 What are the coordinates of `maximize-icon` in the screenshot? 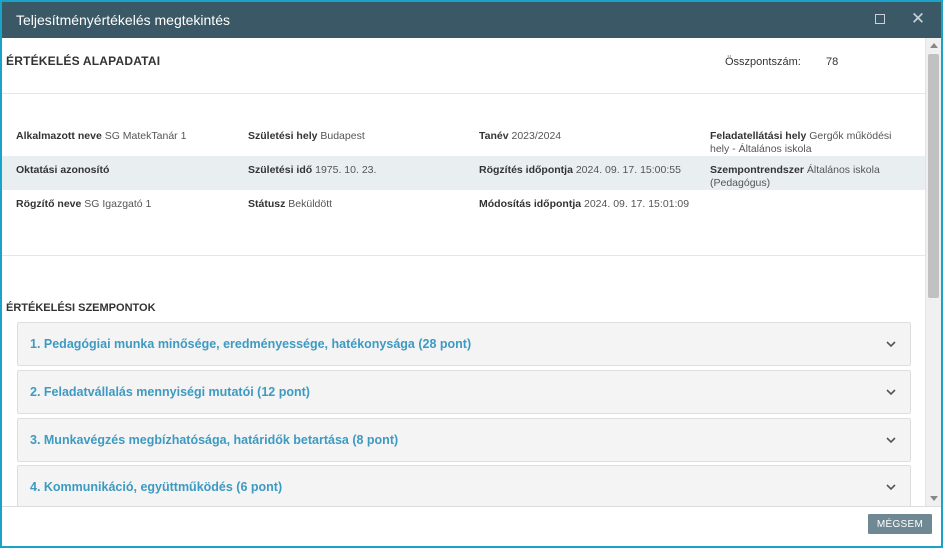 It's located at (880, 19).